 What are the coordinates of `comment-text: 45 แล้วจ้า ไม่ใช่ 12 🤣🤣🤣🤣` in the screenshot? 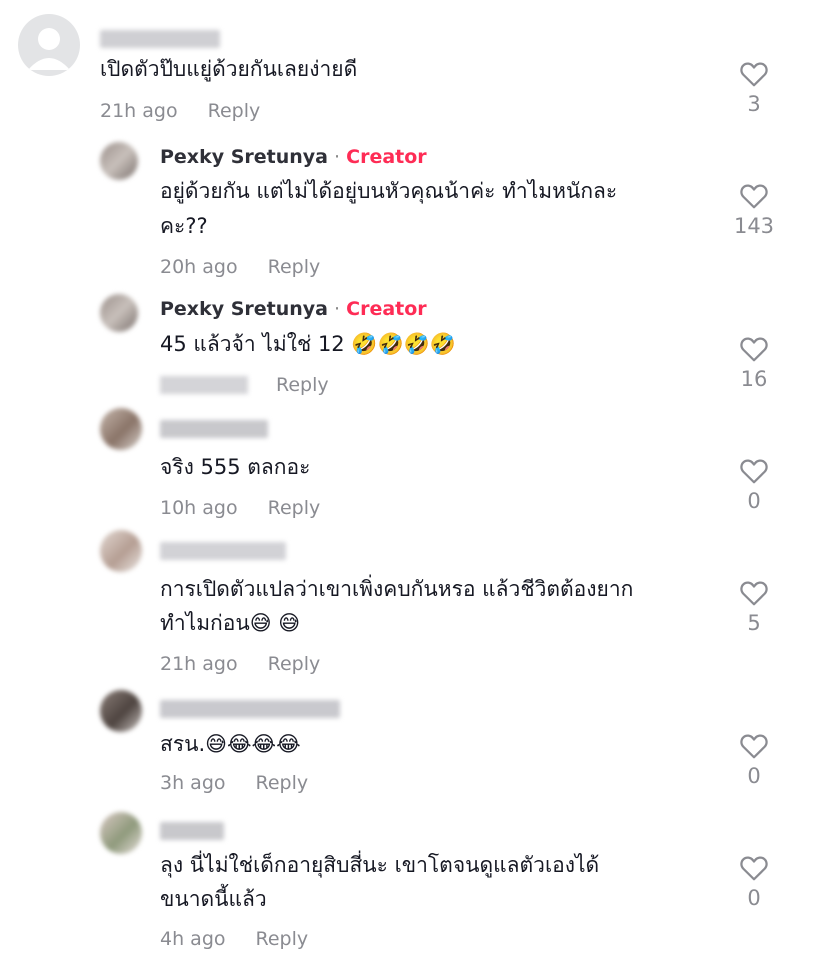 It's located at (308, 344).